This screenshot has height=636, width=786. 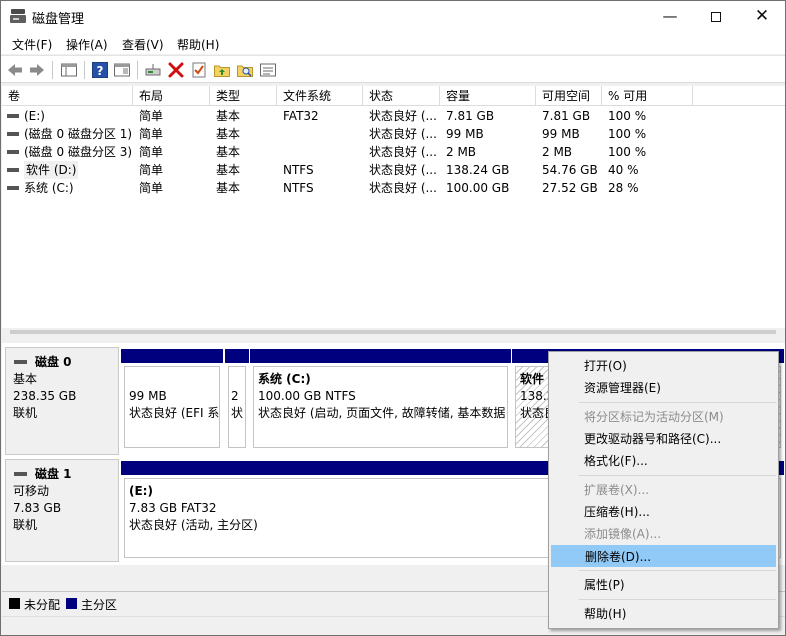 What do you see at coordinates (623, 170) in the screenshot?
I see `cell-percent-free: 40 %` at bounding box center [623, 170].